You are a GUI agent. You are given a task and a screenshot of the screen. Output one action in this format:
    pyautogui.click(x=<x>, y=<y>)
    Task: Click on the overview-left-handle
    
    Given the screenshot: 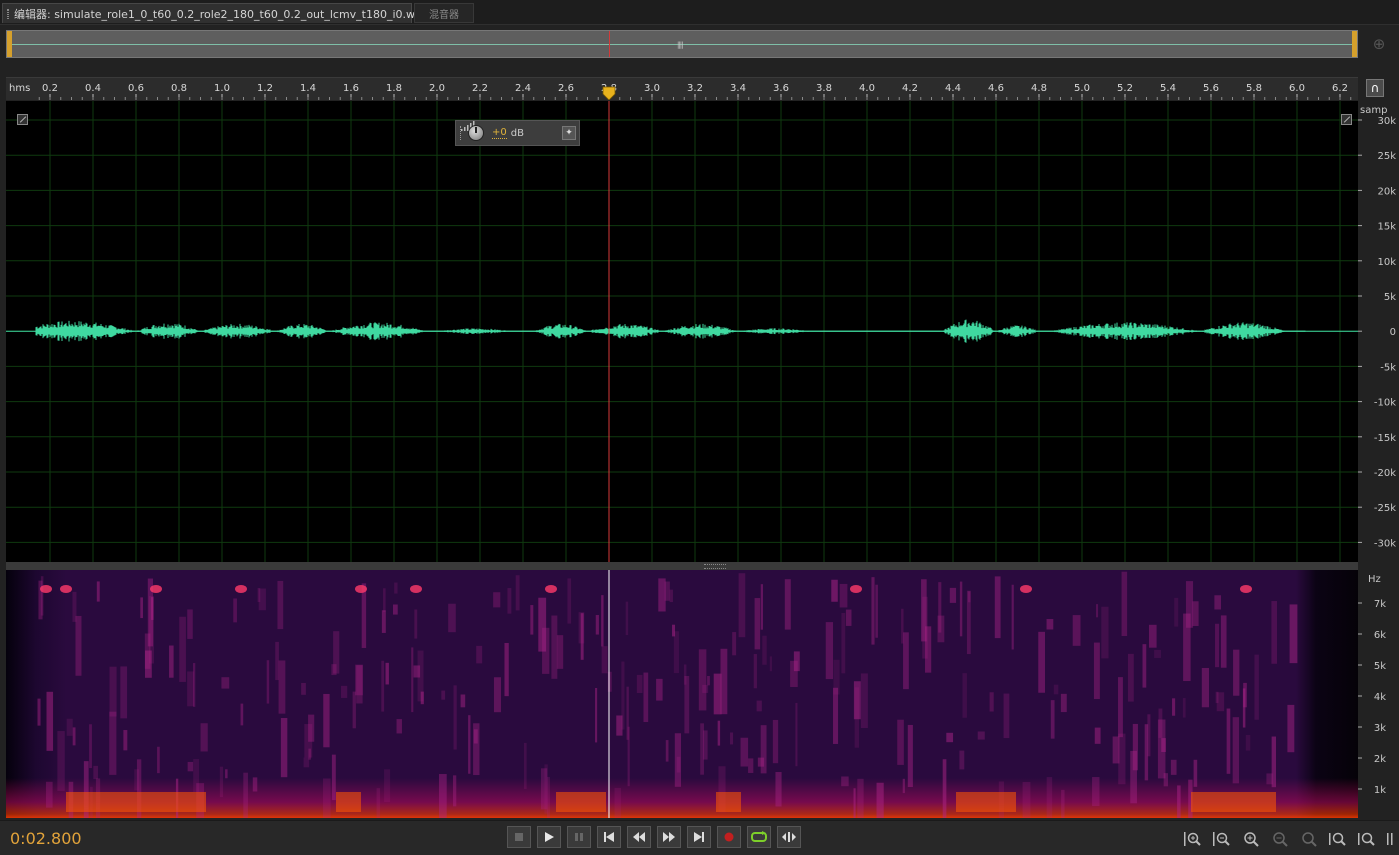 What is the action you would take?
    pyautogui.click(x=9, y=44)
    